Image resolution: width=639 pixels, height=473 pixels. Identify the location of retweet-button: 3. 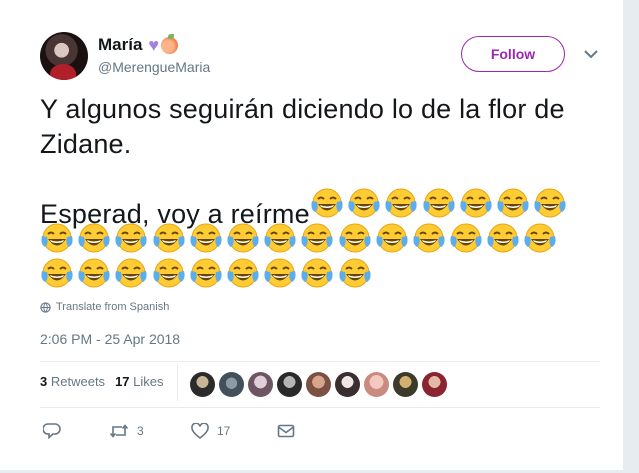
(150, 431).